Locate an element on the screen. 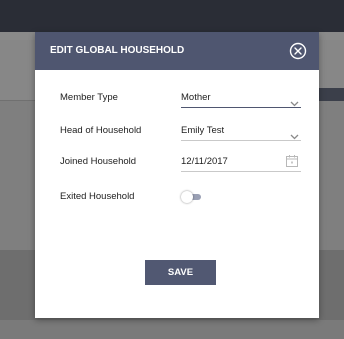 This screenshot has height=339, width=344. head-of-household-value: Emily Test is located at coordinates (203, 130).